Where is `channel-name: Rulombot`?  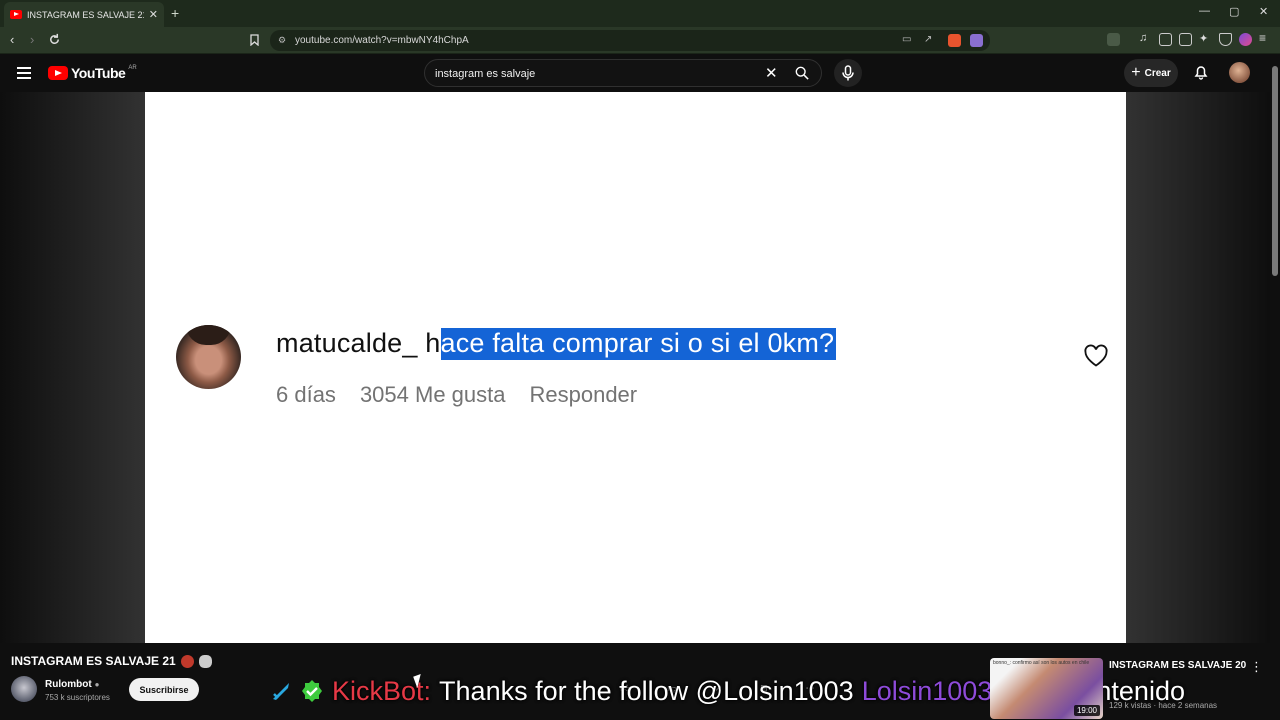
channel-name: Rulombot is located at coordinates (68, 684).